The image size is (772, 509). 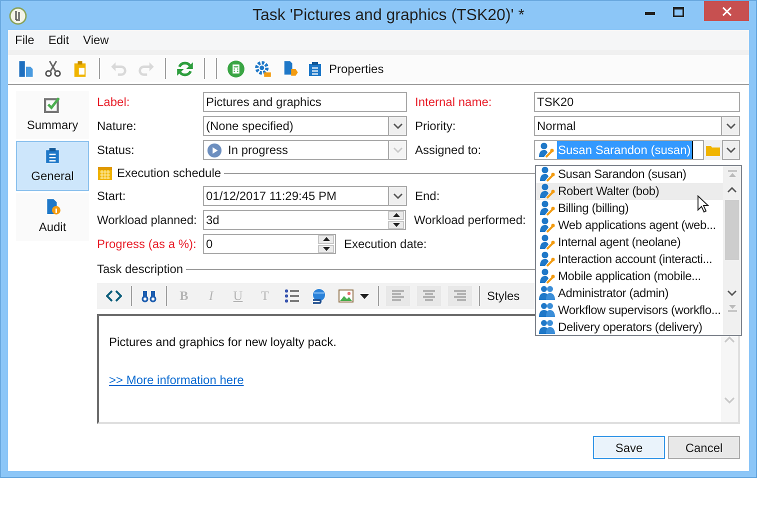 I want to click on section-title: Task description, so click(x=140, y=269).